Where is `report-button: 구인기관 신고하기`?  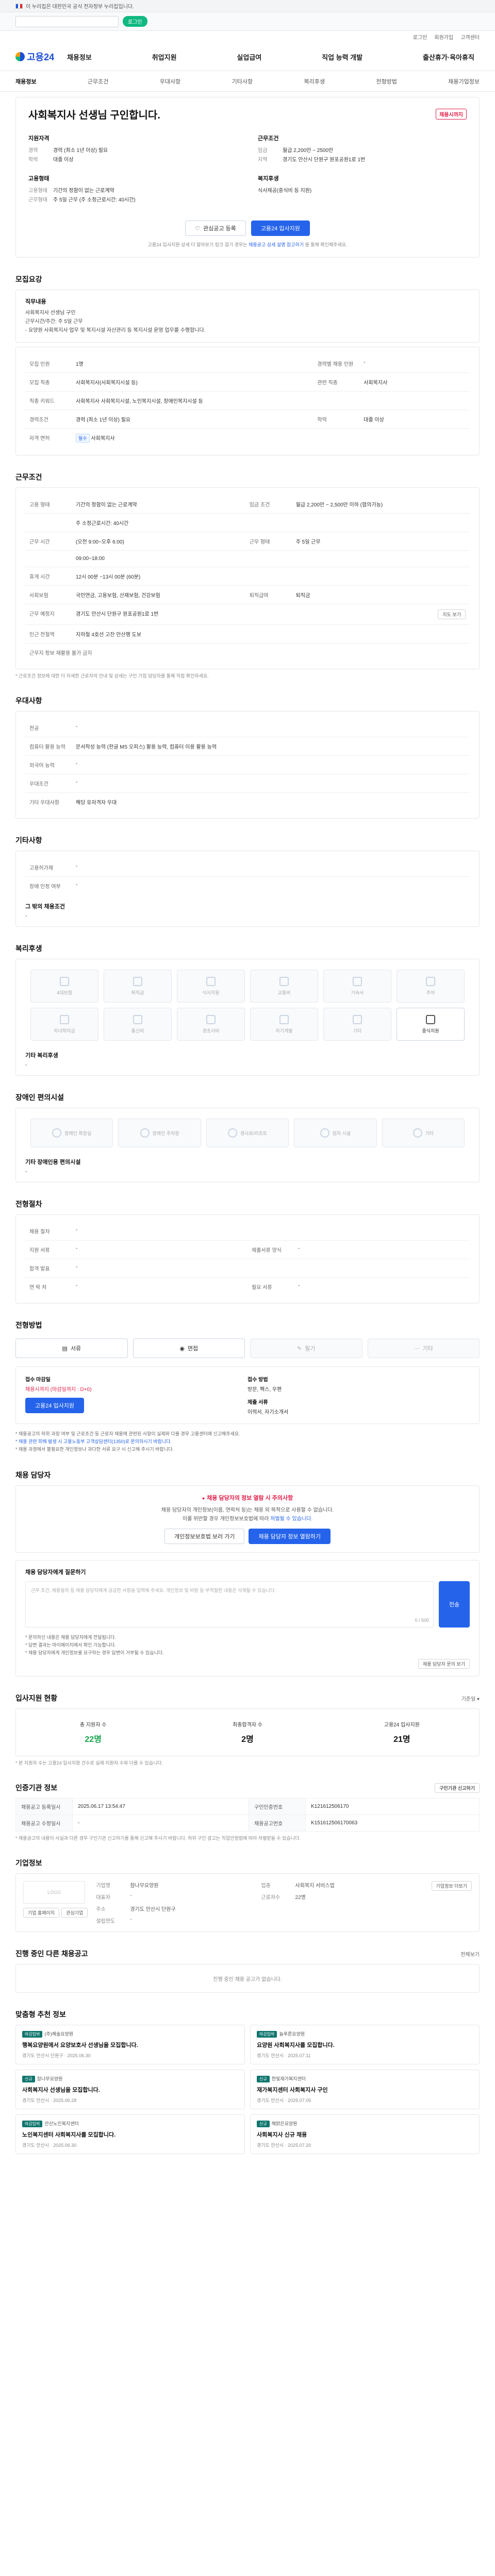
report-button: 구인기관 신고하기 is located at coordinates (457, 1788).